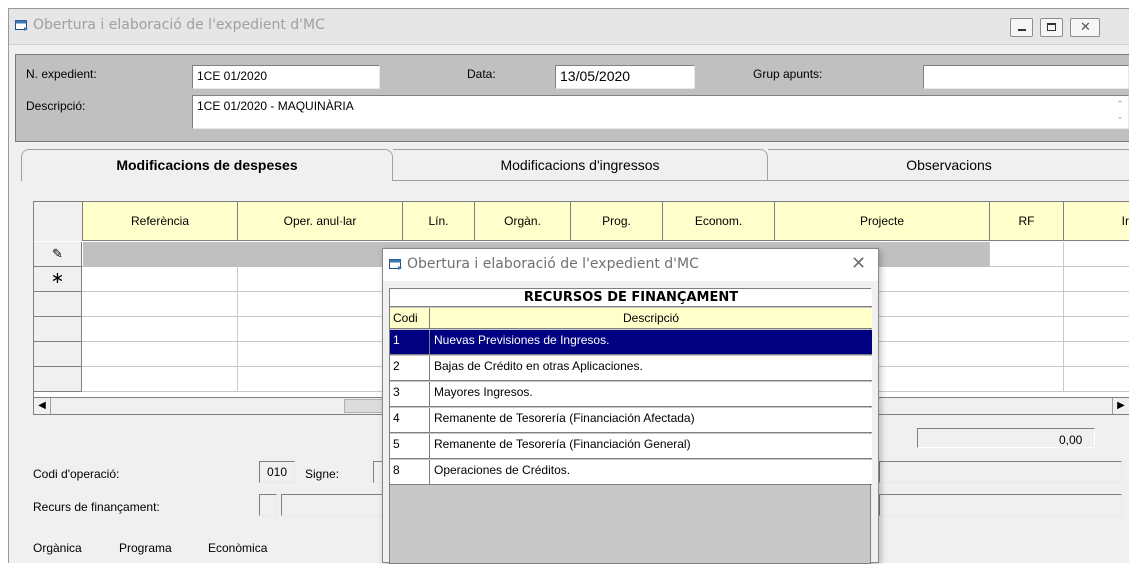  What do you see at coordinates (96, 507) in the screenshot?
I see `recurs-financament-label: Recurs de finançament:` at bounding box center [96, 507].